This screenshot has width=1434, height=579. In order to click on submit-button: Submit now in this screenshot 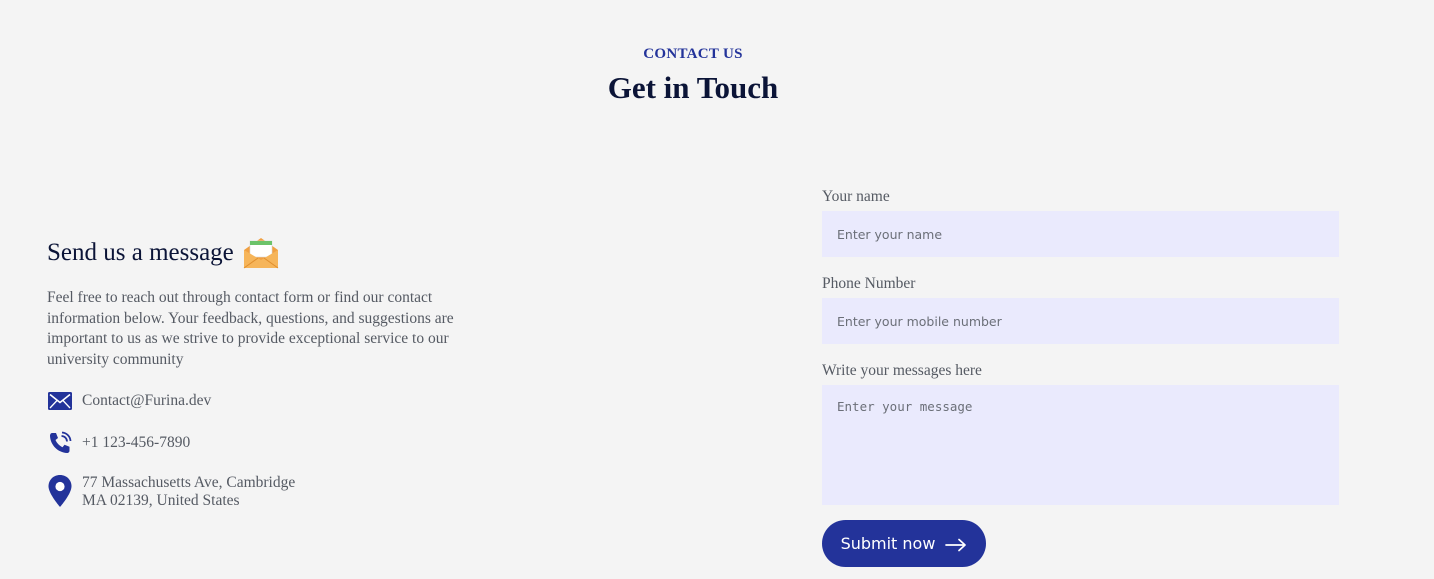, I will do `click(904, 543)`.